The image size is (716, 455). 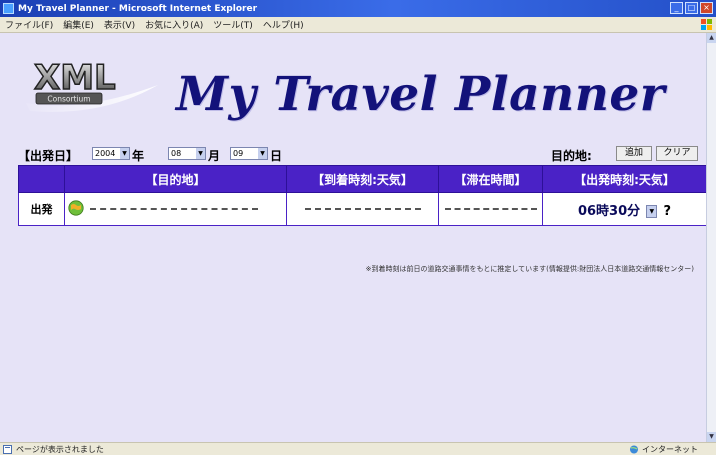 What do you see at coordinates (175, 179) in the screenshot?
I see `header-destination: 【目的地】` at bounding box center [175, 179].